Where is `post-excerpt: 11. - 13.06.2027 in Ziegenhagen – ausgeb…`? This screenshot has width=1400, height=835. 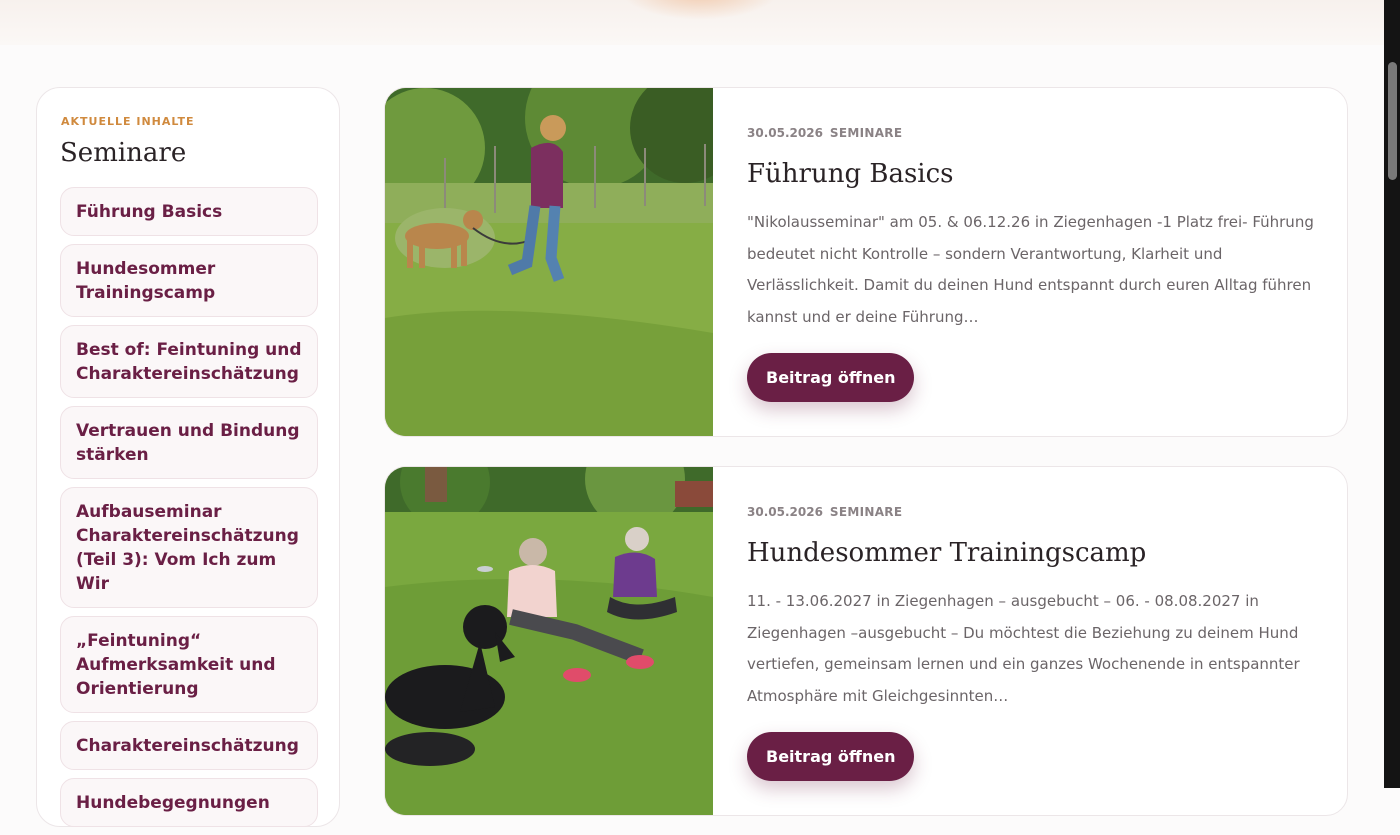 post-excerpt: 11. - 13.06.2027 in Ziegenhagen – ausgeb… is located at coordinates (1023, 648).